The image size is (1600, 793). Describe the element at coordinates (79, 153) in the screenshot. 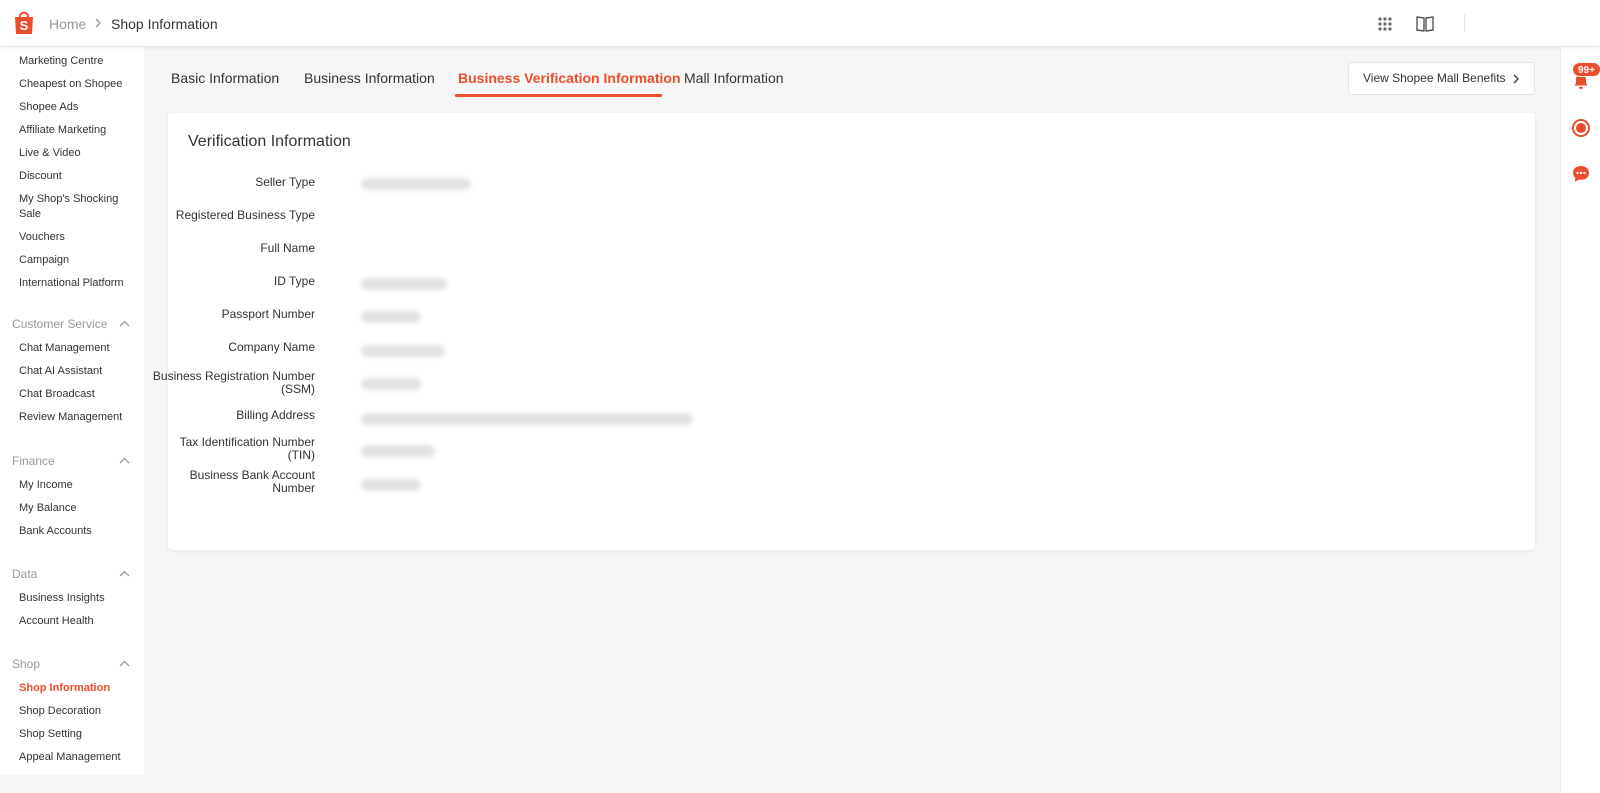

I see `sidebar-item-live-video: Live & Video` at that location.